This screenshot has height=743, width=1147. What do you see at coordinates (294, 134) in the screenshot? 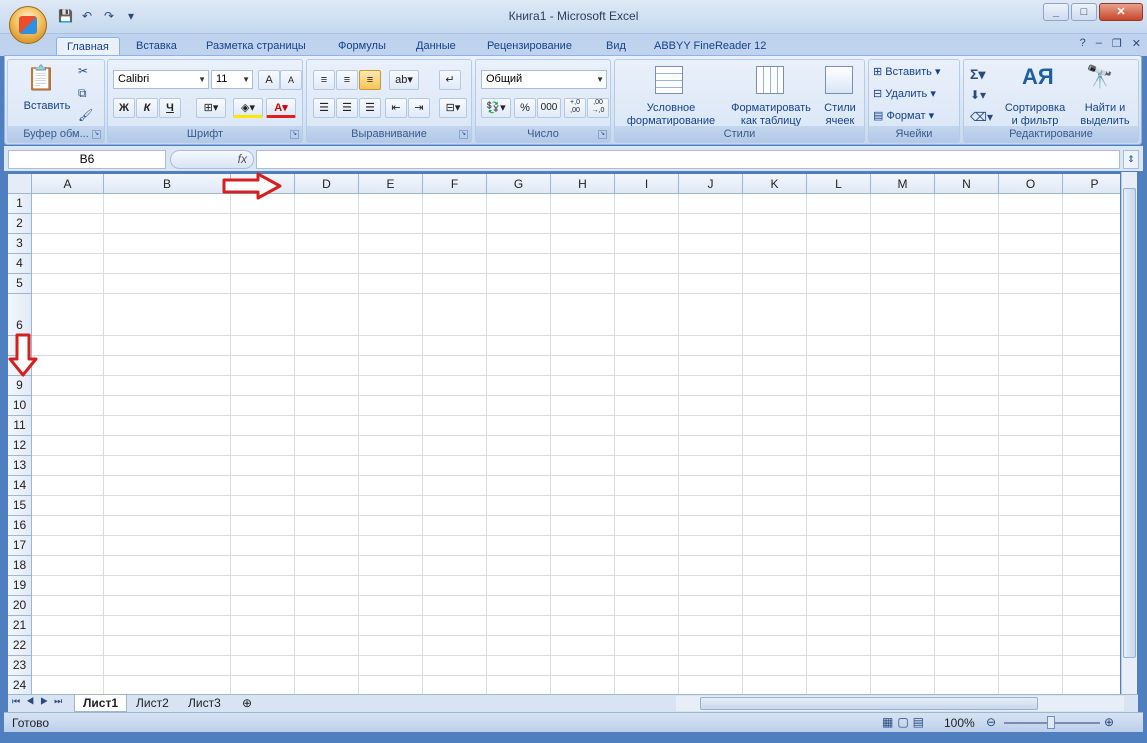
I see `font-launcher-icon: ↘` at bounding box center [294, 134].